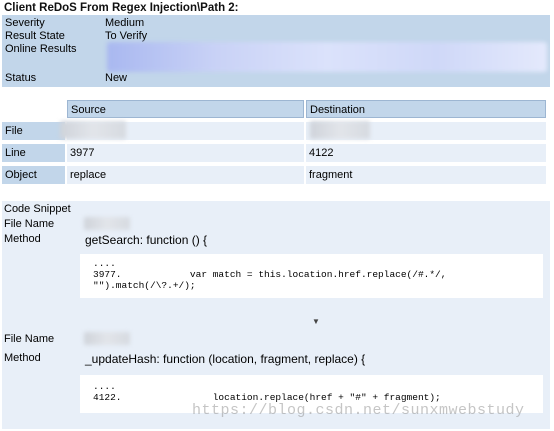 The image size is (554, 431). I want to click on severity-label: Severity, so click(25, 23).